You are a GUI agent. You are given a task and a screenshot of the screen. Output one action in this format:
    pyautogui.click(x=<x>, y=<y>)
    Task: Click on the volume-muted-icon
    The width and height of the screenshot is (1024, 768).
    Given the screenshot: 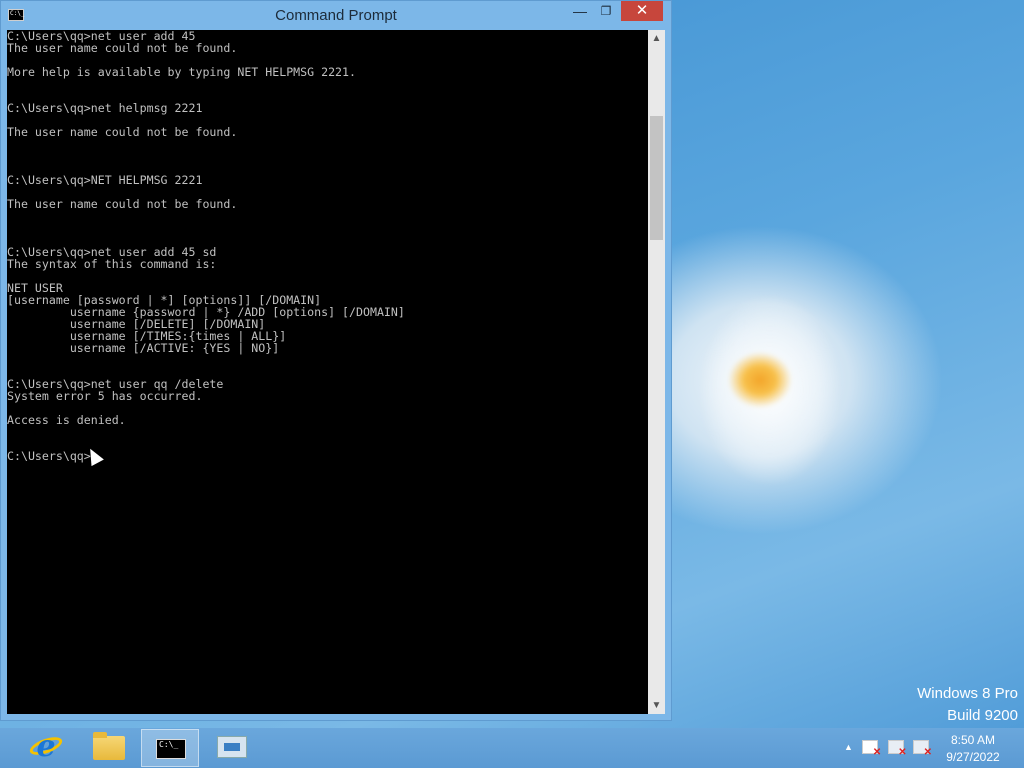 What is the action you would take?
    pyautogui.click(x=922, y=748)
    